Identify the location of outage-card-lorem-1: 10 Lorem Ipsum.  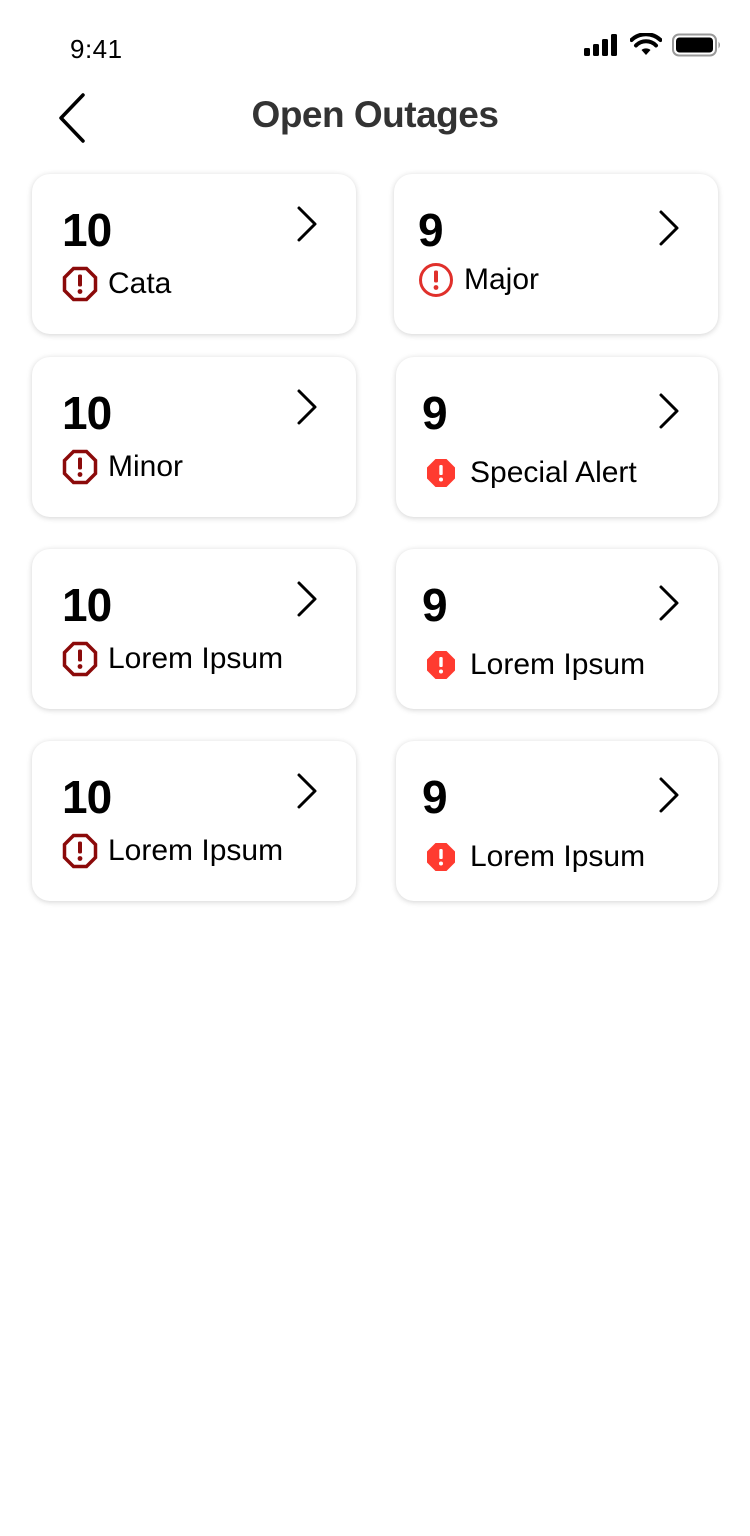
(194, 629).